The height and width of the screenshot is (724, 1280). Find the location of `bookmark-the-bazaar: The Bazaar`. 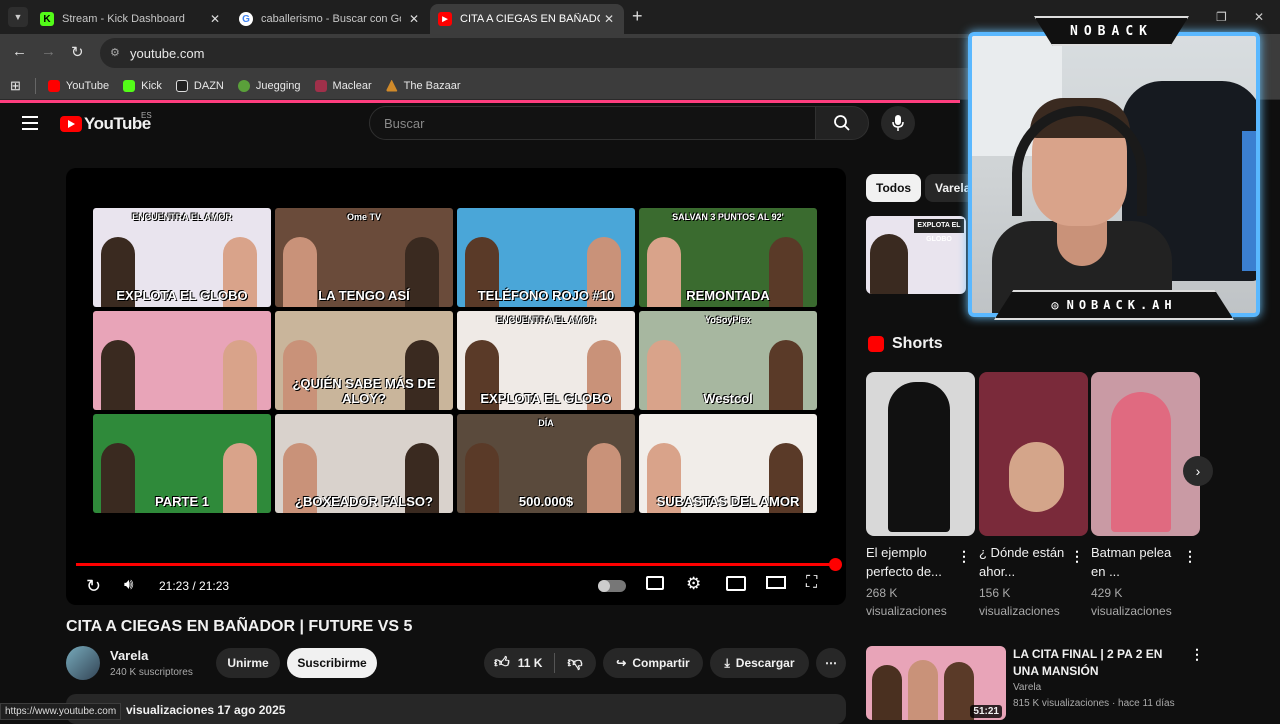

bookmark-the-bazaar: The Bazaar is located at coordinates (423, 85).